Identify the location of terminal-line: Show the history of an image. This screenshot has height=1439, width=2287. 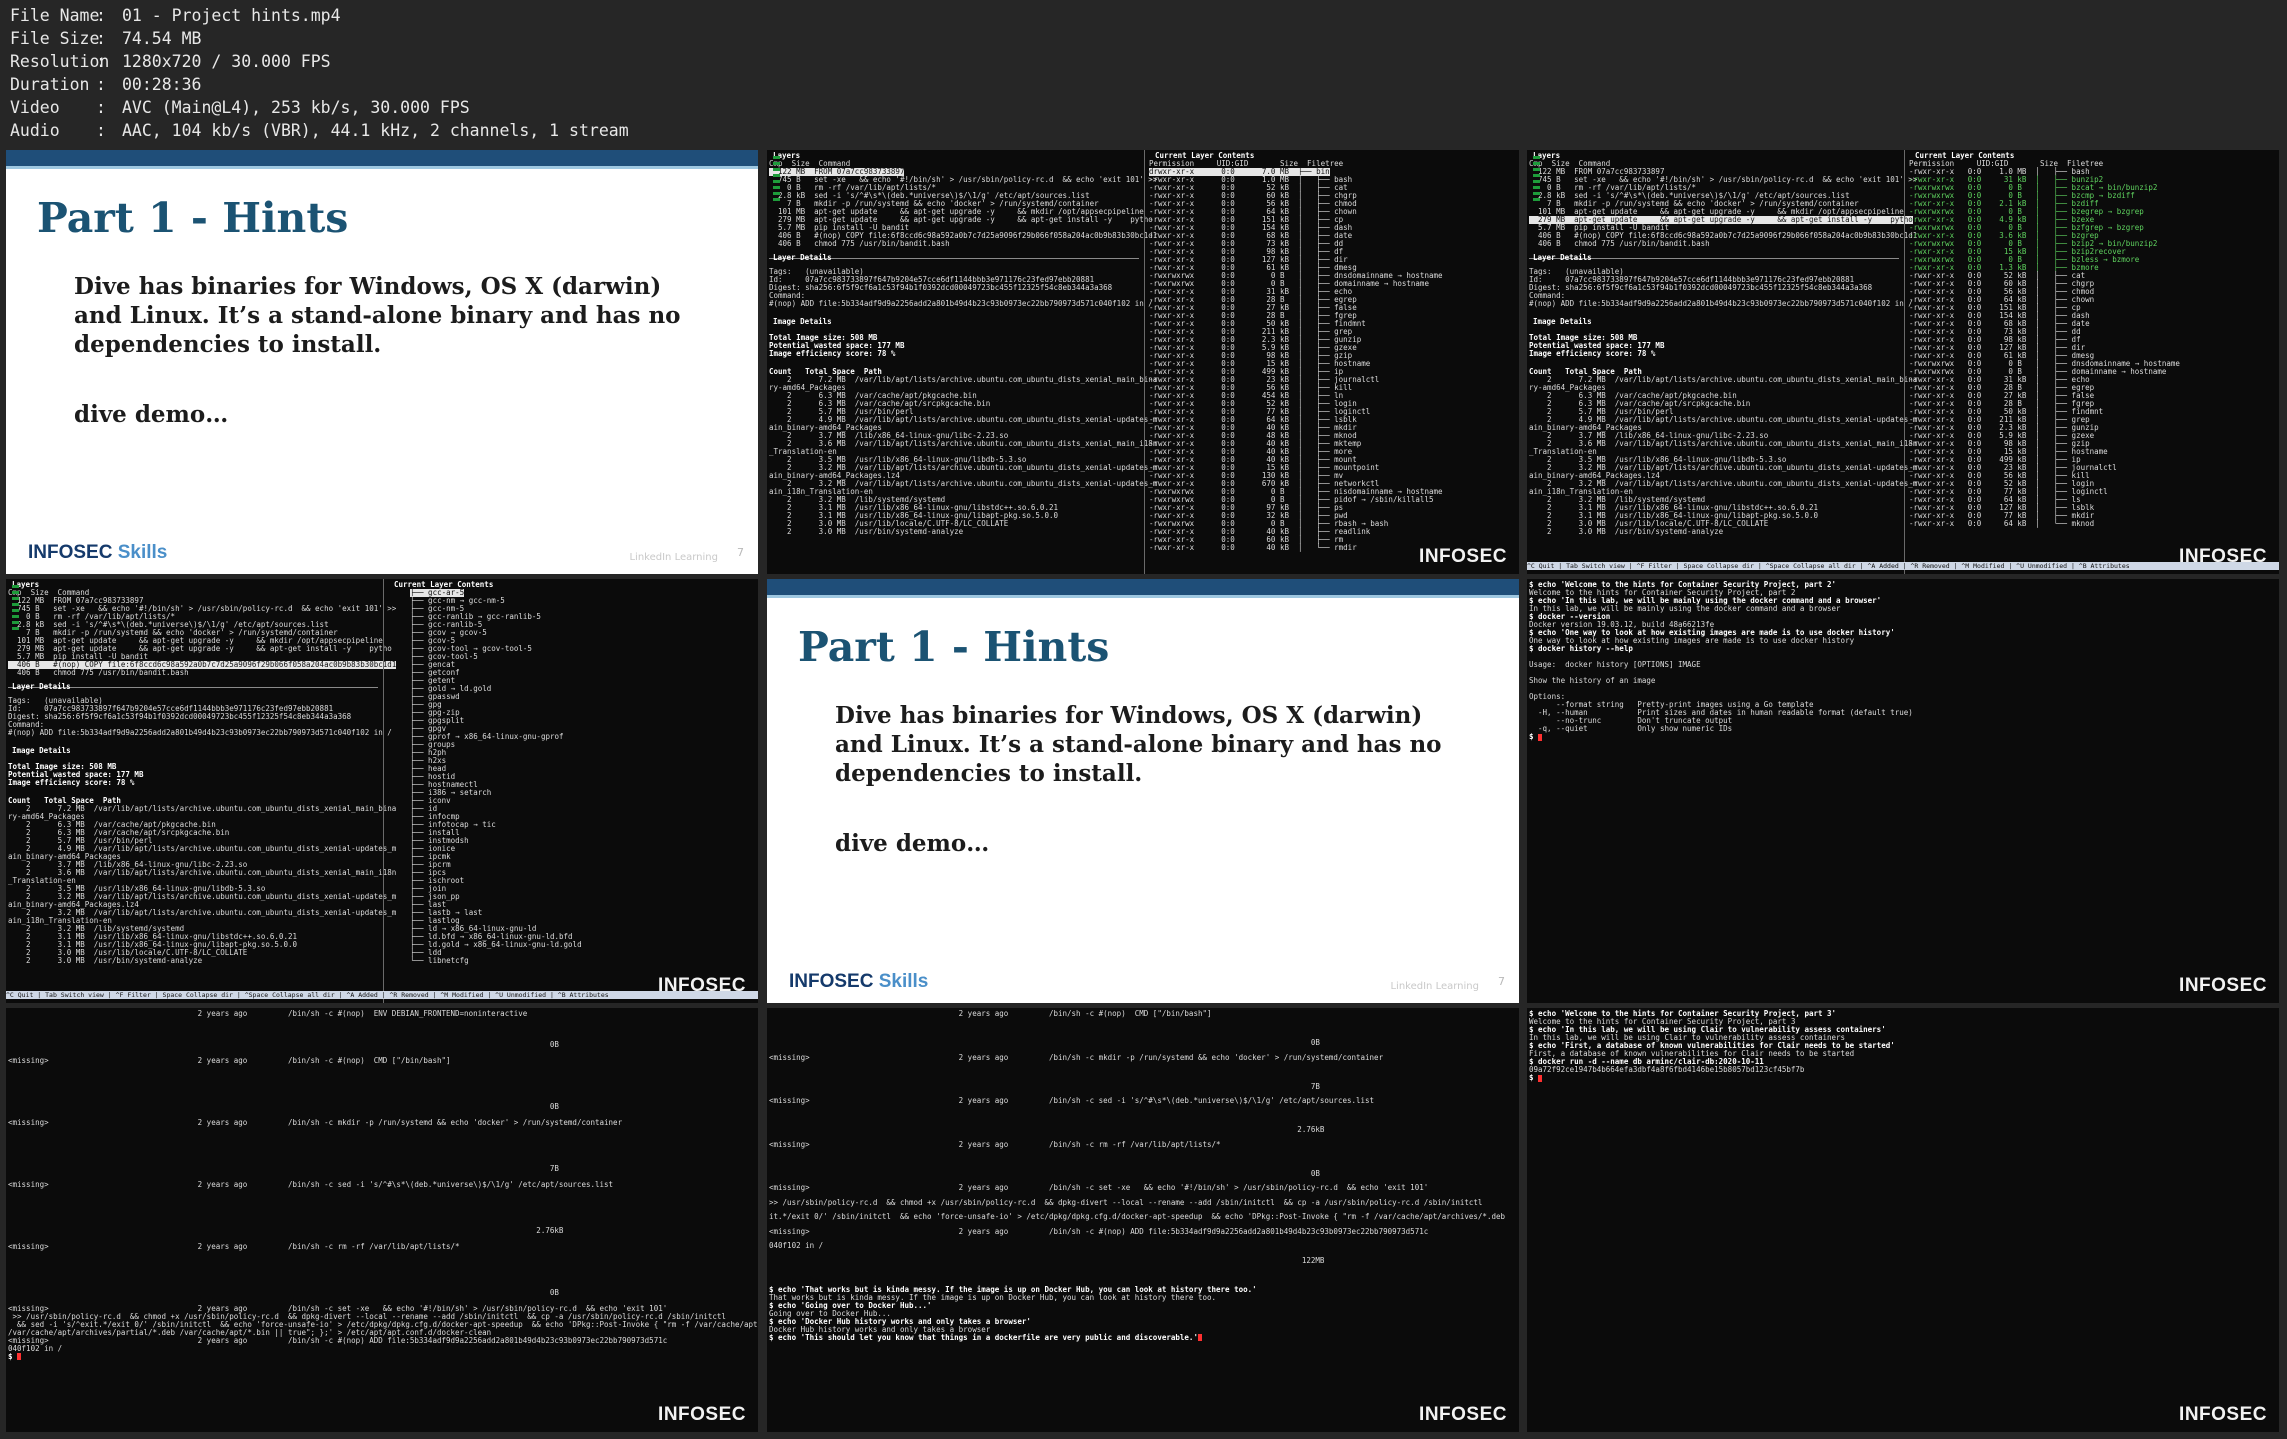
(1592, 680).